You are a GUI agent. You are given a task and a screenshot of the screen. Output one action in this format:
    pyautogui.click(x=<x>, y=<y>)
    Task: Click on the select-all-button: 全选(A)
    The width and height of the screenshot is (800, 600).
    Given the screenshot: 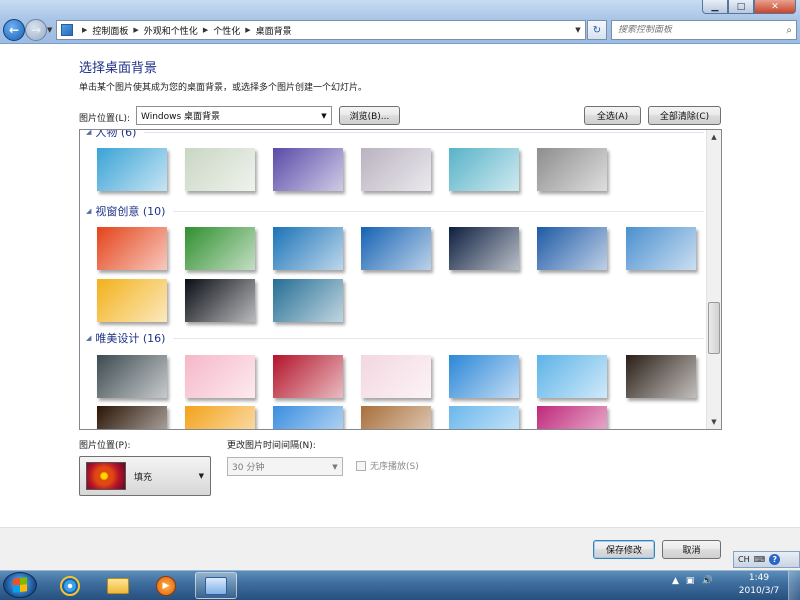 What is the action you would take?
    pyautogui.click(x=612, y=115)
    